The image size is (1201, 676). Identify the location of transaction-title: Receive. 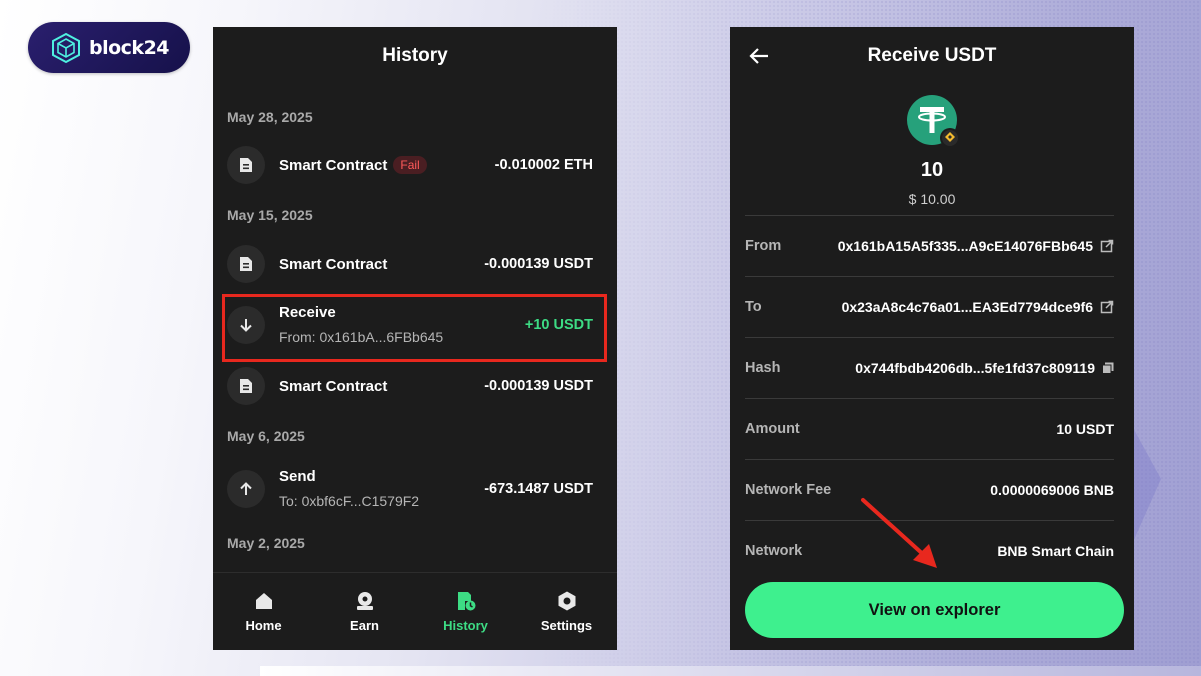
(307, 312).